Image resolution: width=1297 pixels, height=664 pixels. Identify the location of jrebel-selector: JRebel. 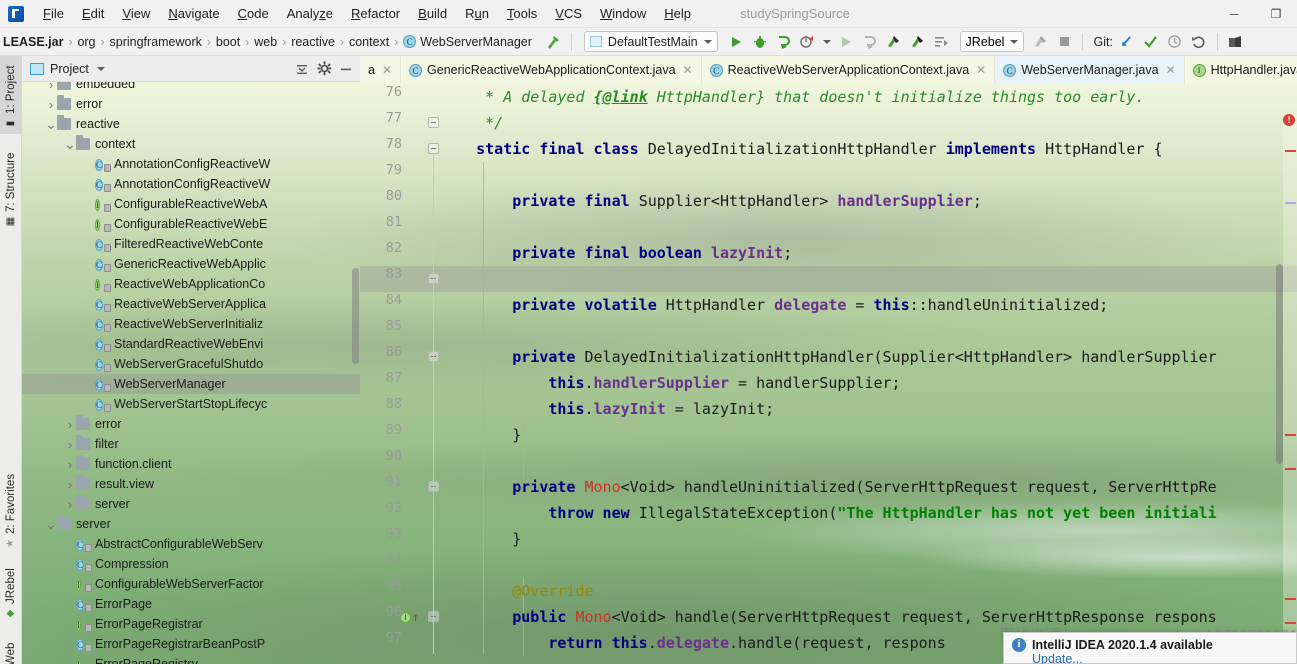
(992, 41).